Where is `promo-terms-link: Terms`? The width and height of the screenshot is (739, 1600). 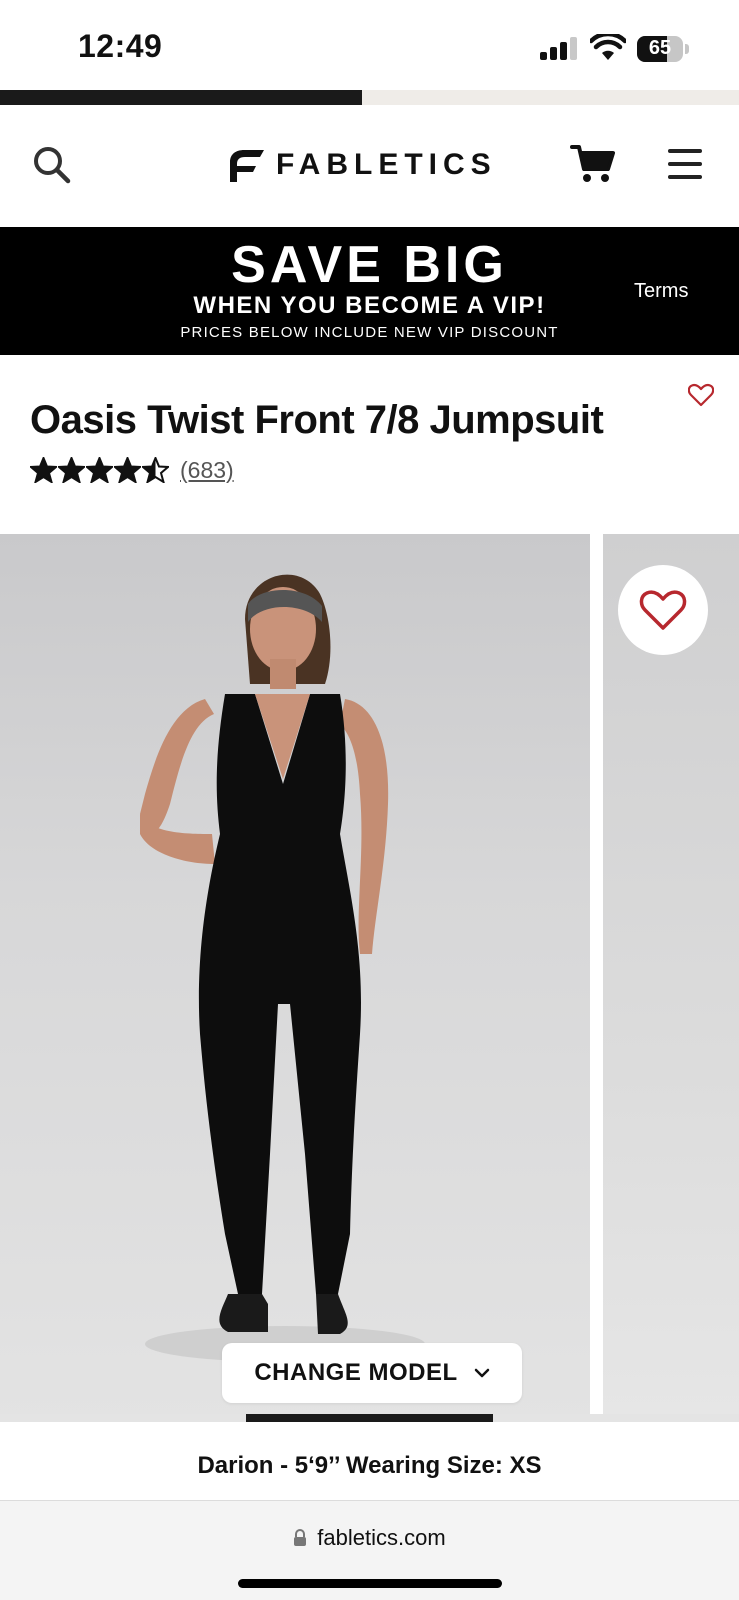 promo-terms-link: Terms is located at coordinates (661, 291).